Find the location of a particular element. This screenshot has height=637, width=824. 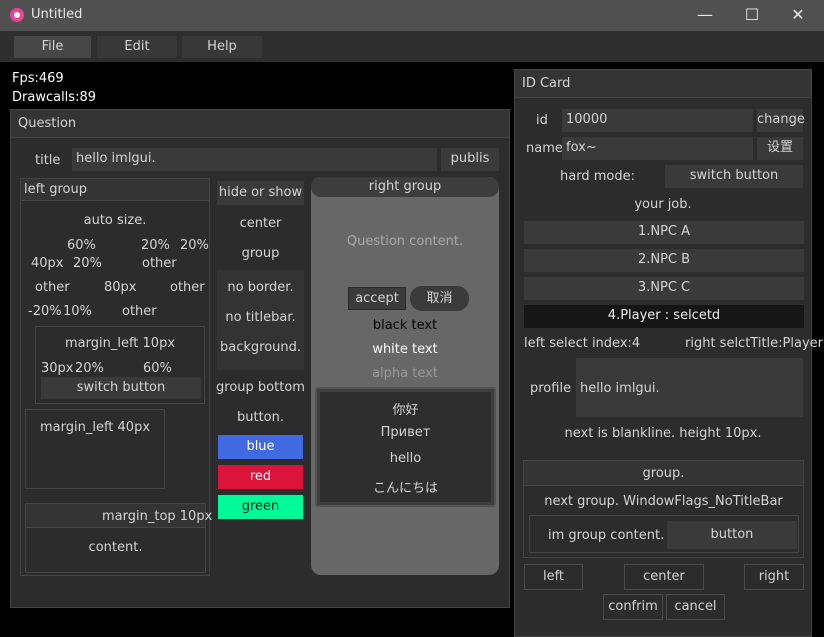

row2-cell: 20% is located at coordinates (87, 263).